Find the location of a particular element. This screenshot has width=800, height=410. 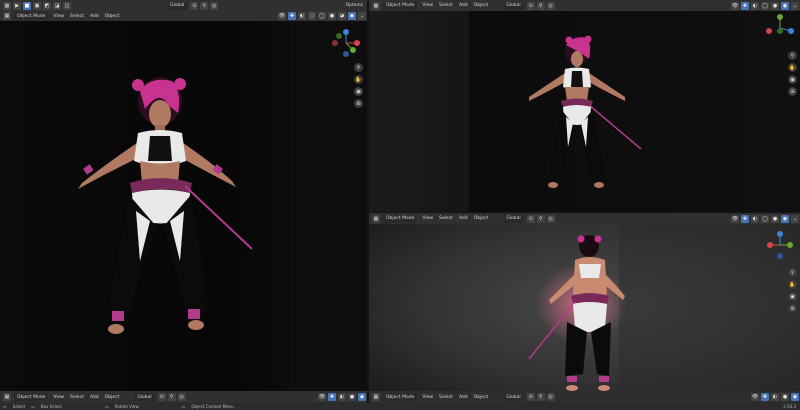

select-mode-subtract-button: ◩ is located at coordinates (47, 5).